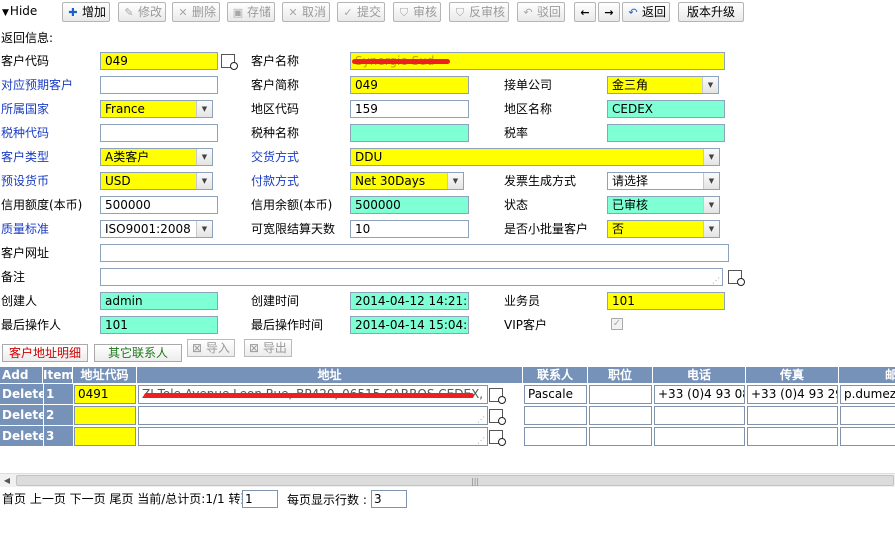  What do you see at coordinates (617, 324) in the screenshot?
I see `vip-checkbox: ✓` at bounding box center [617, 324].